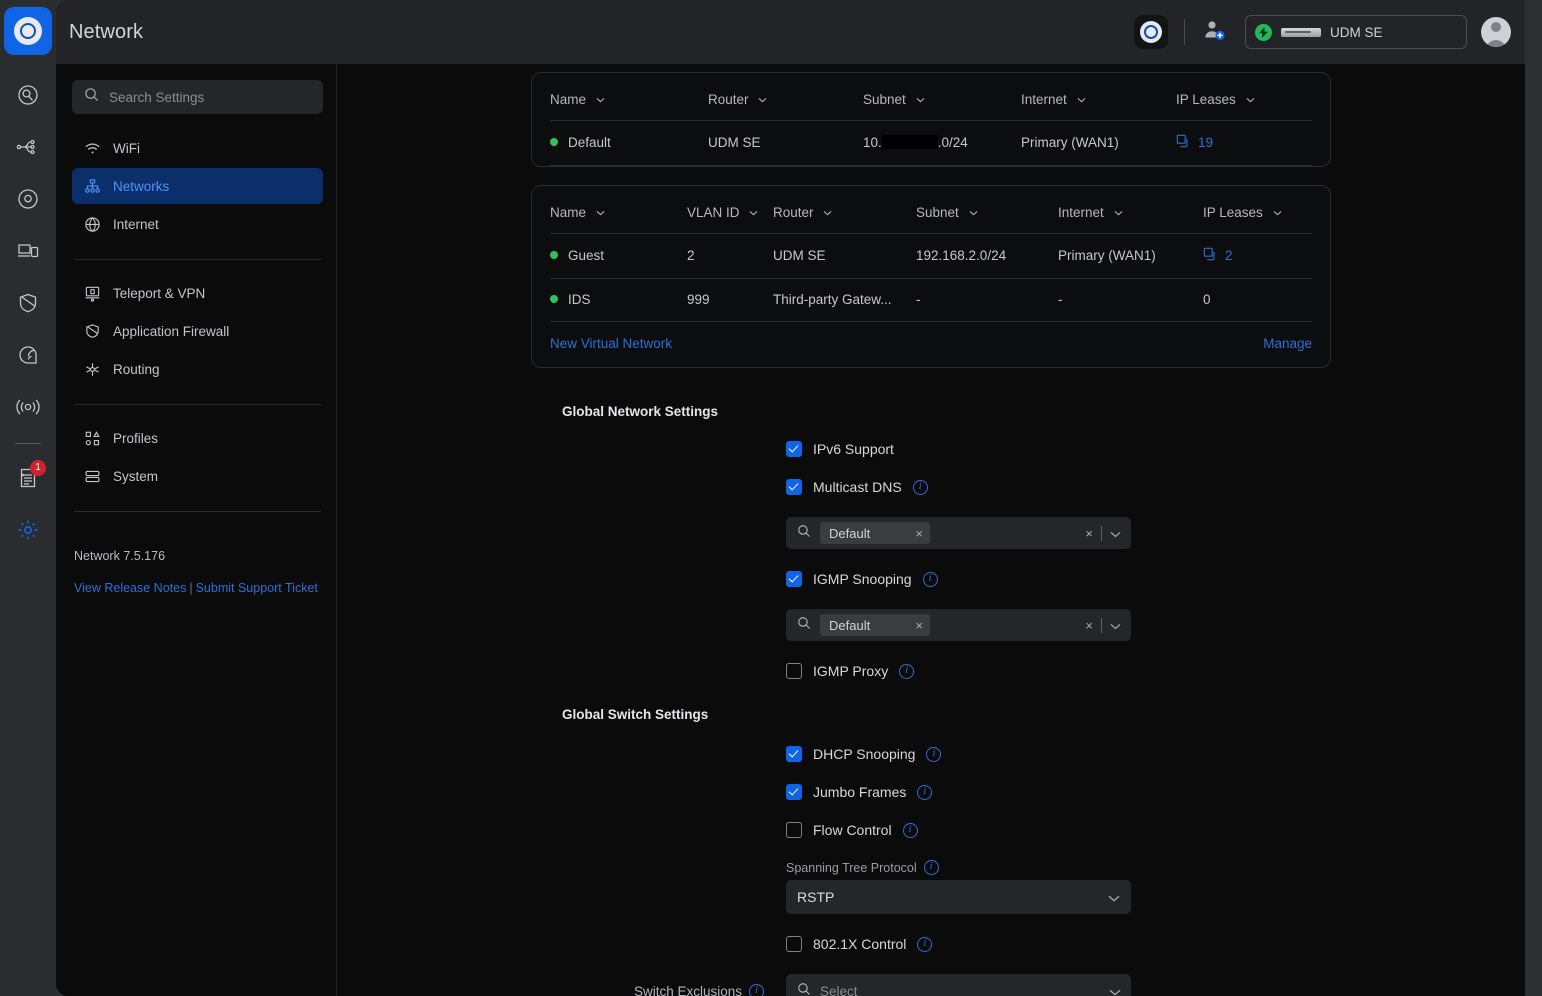  Describe the element at coordinates (1058, 671) in the screenshot. I see `igmp-proxy-checkbox-row: IGMP Proxy i` at that location.